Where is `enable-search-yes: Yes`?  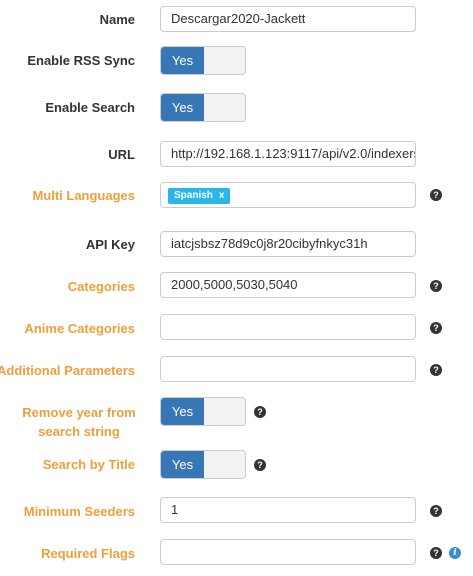 enable-search-yes: Yes is located at coordinates (182, 107).